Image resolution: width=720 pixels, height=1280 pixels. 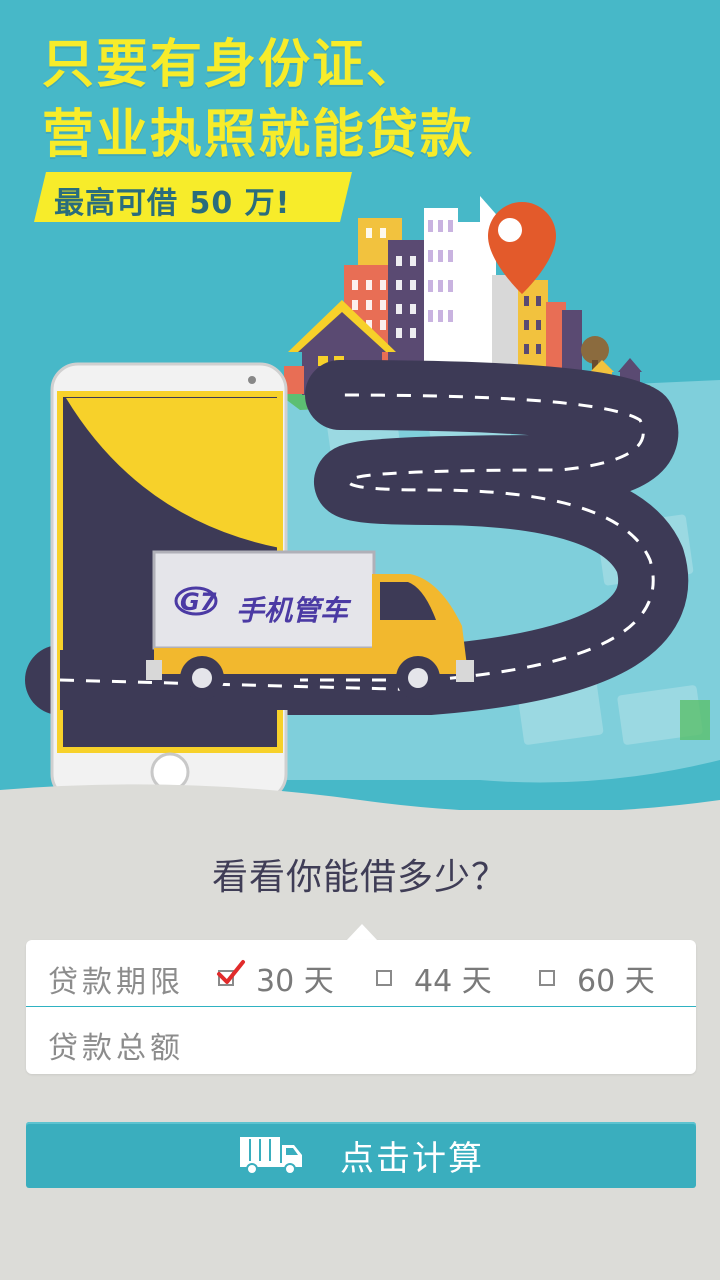 What do you see at coordinates (362, 932) in the screenshot?
I see `card-pointer` at bounding box center [362, 932].